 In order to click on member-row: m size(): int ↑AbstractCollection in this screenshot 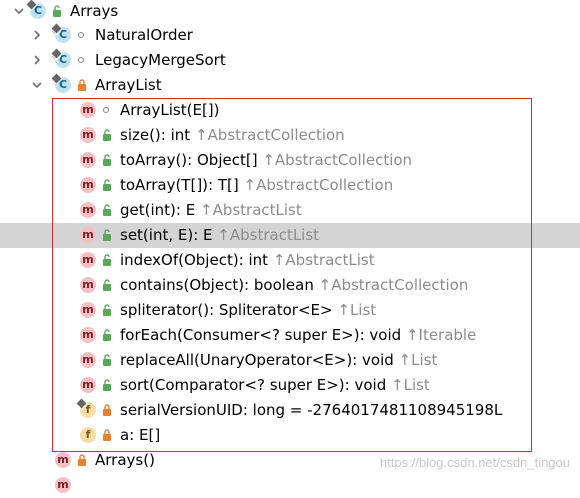, I will do `click(290, 135)`.